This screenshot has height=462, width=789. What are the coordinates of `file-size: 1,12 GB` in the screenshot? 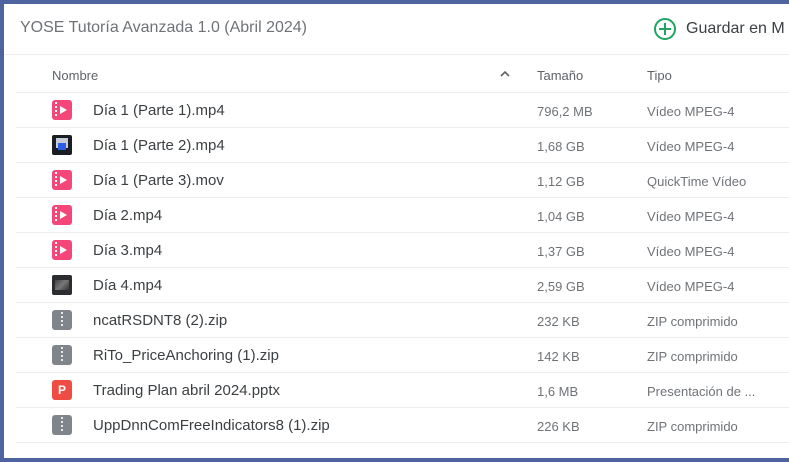 It's located at (561, 181).